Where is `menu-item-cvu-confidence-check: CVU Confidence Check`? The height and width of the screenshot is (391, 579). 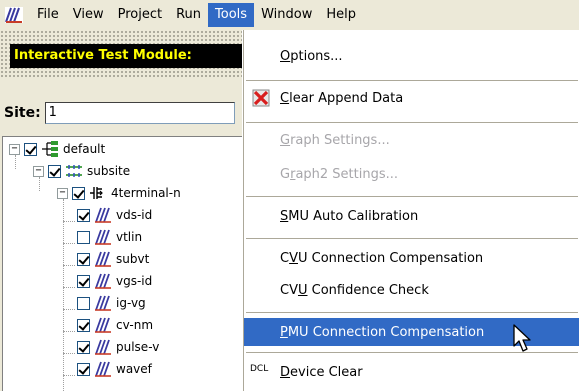
menu-item-cvu-confidence-check: CVU Confidence Check is located at coordinates (411, 290).